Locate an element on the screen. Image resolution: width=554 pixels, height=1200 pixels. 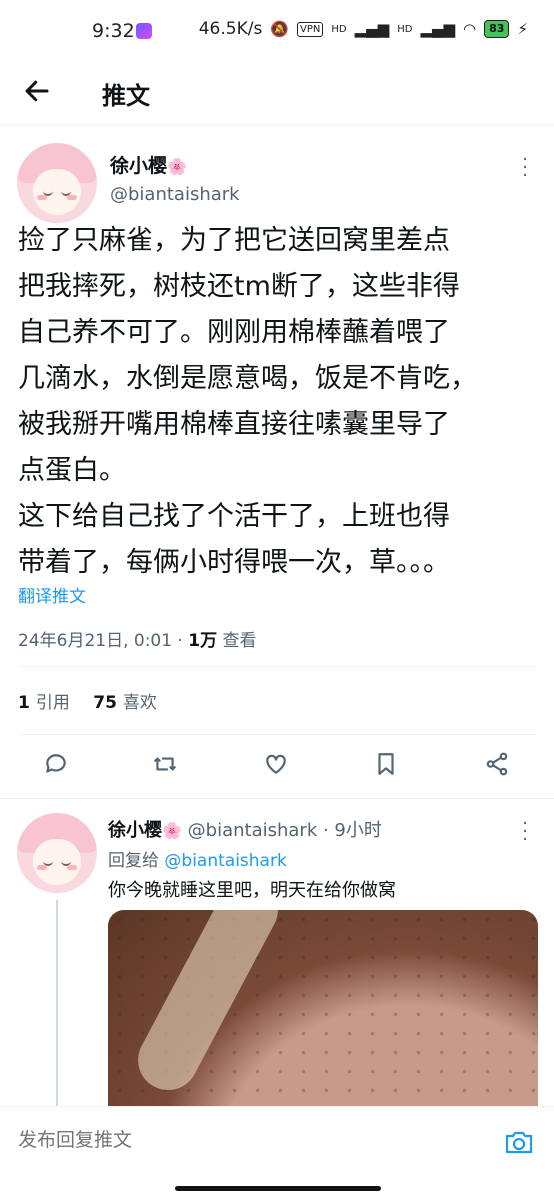
like-heart-icon is located at coordinates (276, 764).